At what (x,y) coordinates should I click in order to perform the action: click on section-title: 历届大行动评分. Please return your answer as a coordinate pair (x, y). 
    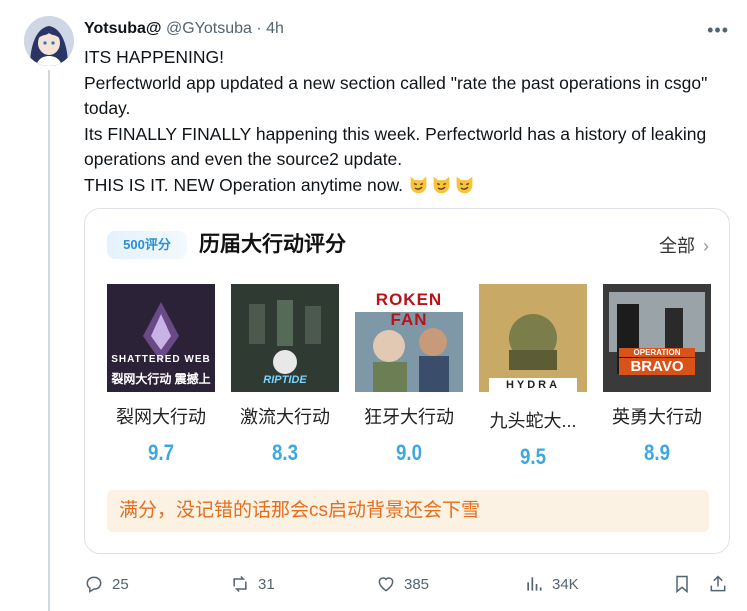
    Looking at the image, I should click on (272, 244).